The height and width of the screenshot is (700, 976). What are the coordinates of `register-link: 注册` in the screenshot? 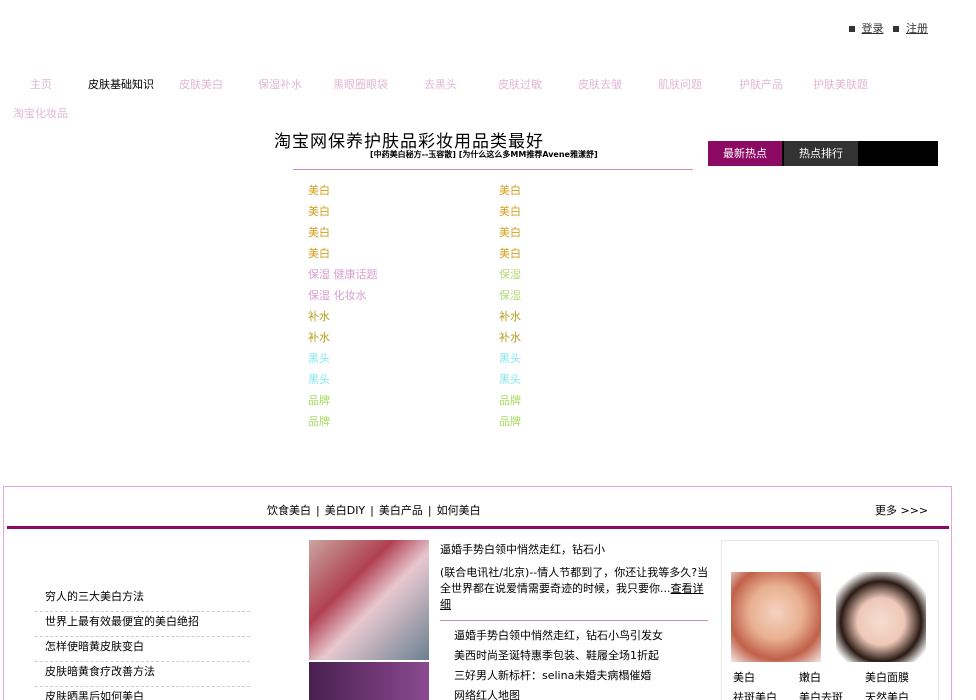 It's located at (917, 28).